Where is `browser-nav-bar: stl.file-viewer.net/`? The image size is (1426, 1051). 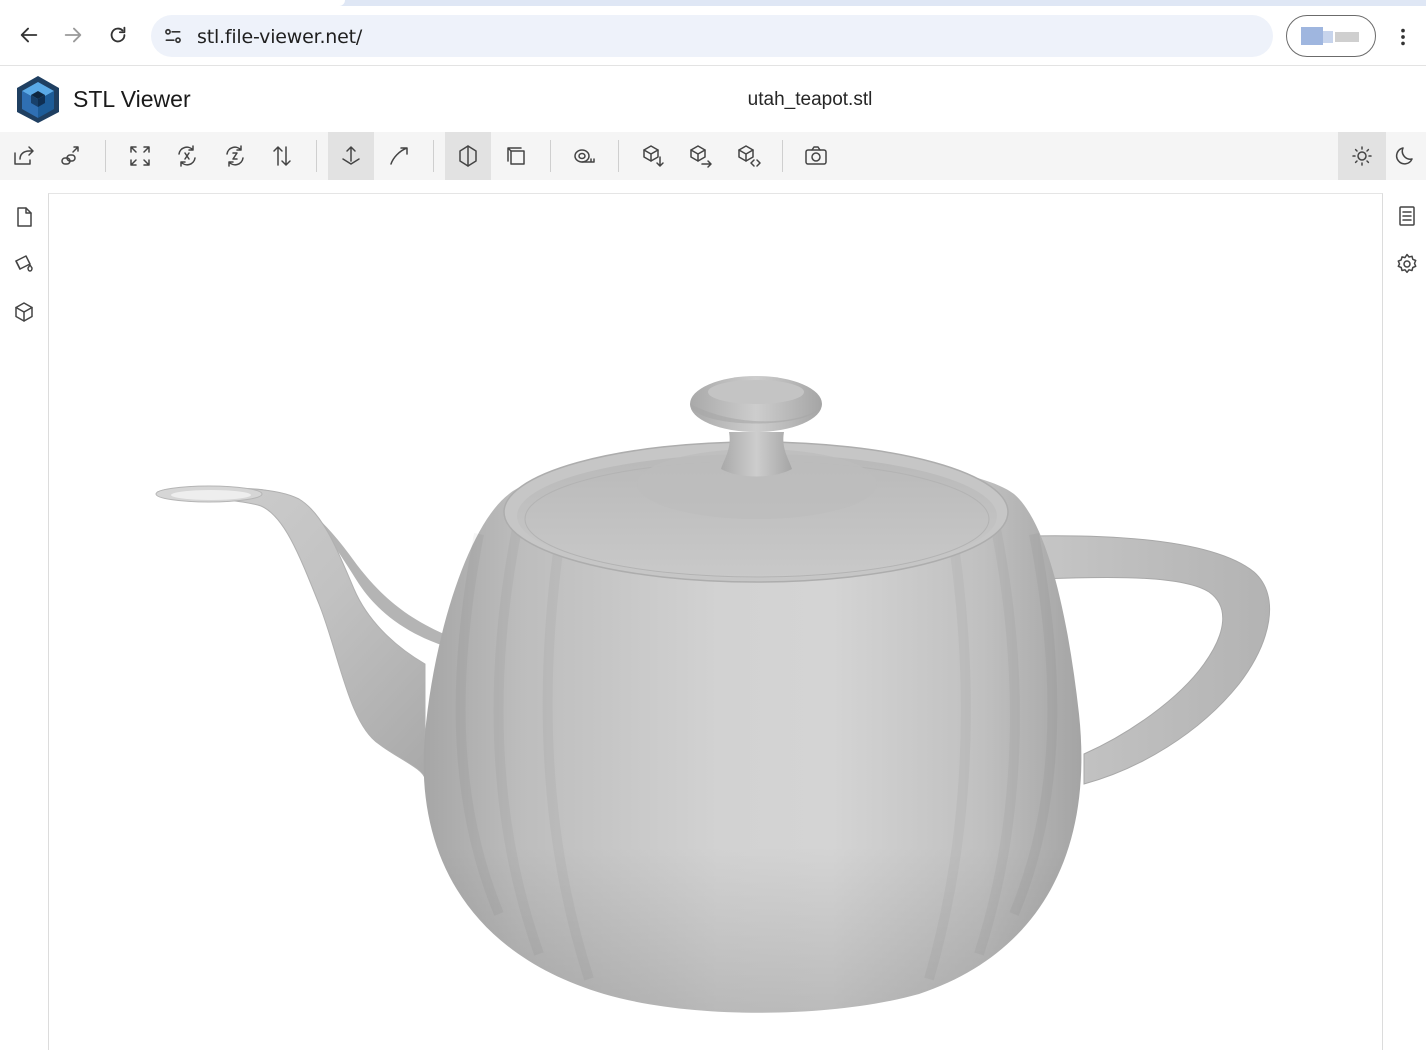 browser-nav-bar: stl.file-viewer.net/ is located at coordinates (713, 36).